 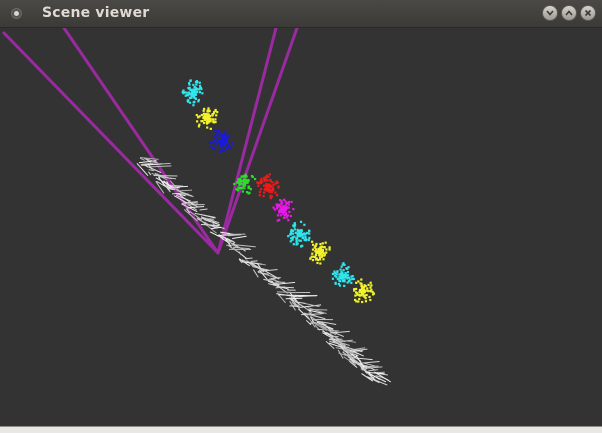 I want to click on title-bar: Scene viewer, so click(x=301, y=14).